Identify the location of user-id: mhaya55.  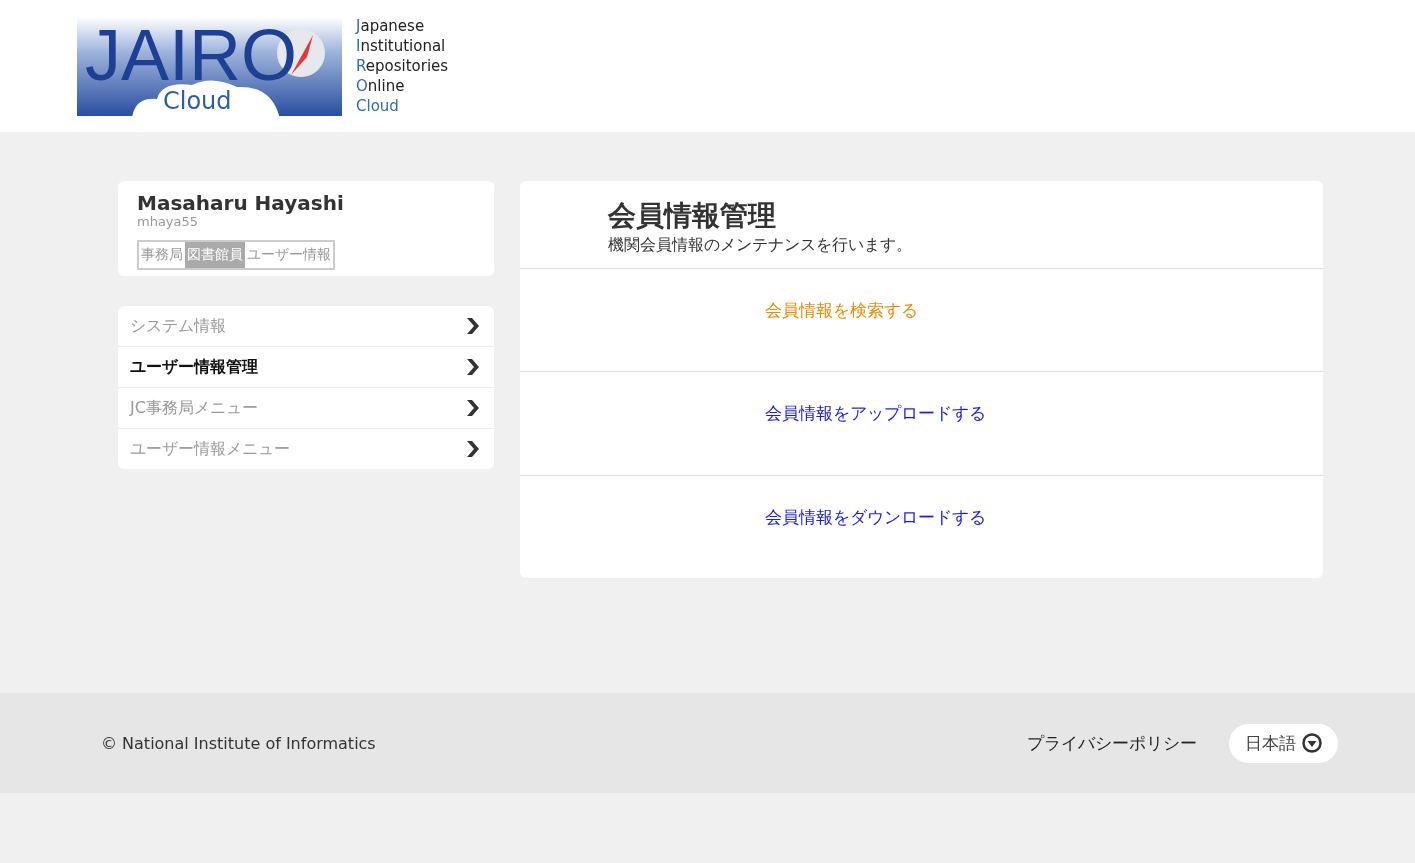
(168, 221).